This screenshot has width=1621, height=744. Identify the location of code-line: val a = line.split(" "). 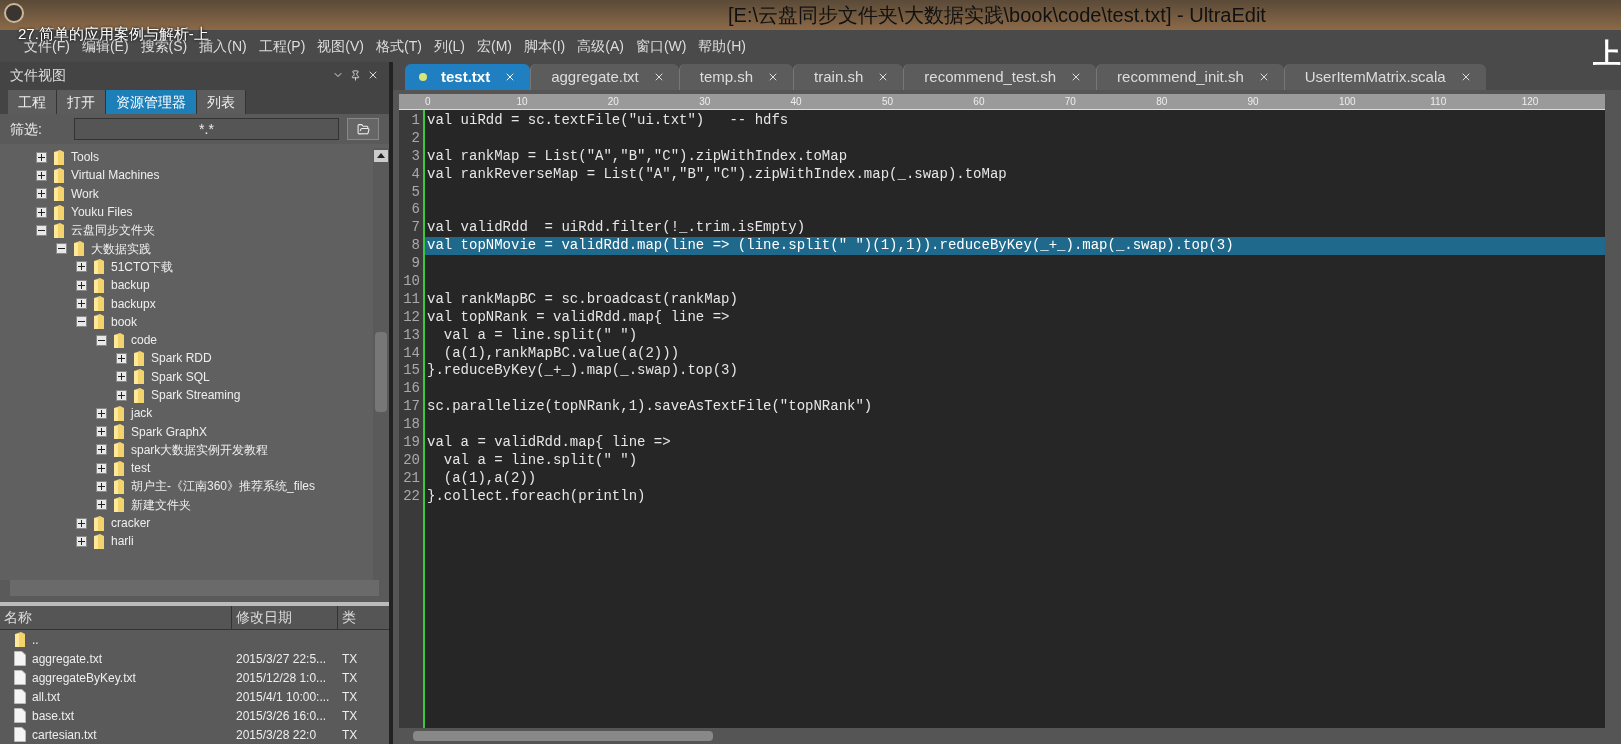
(540, 334).